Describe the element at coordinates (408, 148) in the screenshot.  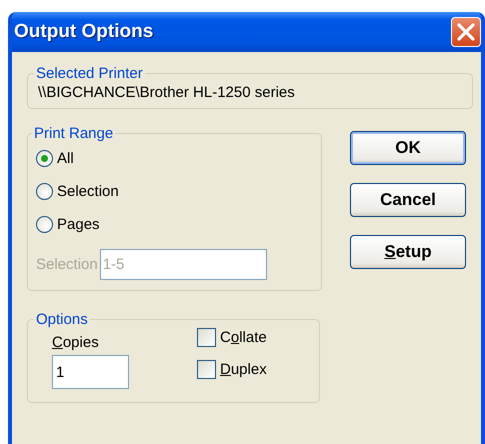
I see `dialog-button: OK` at that location.